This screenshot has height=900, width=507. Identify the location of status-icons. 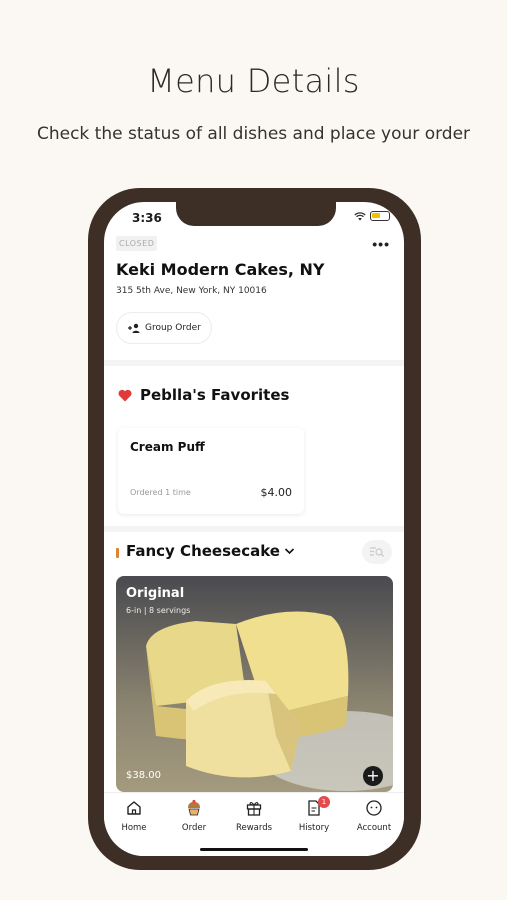
(372, 216).